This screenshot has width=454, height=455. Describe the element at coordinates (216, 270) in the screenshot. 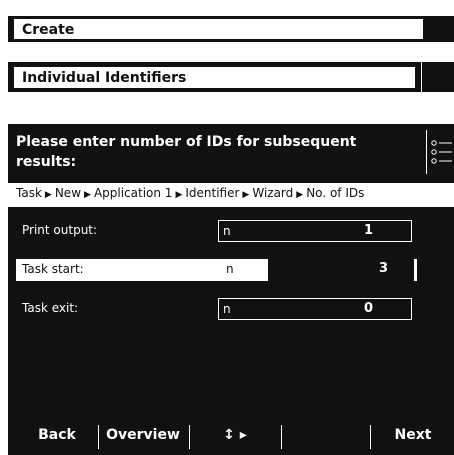

I see `field-row-task-start: Task start: n 3` at that location.